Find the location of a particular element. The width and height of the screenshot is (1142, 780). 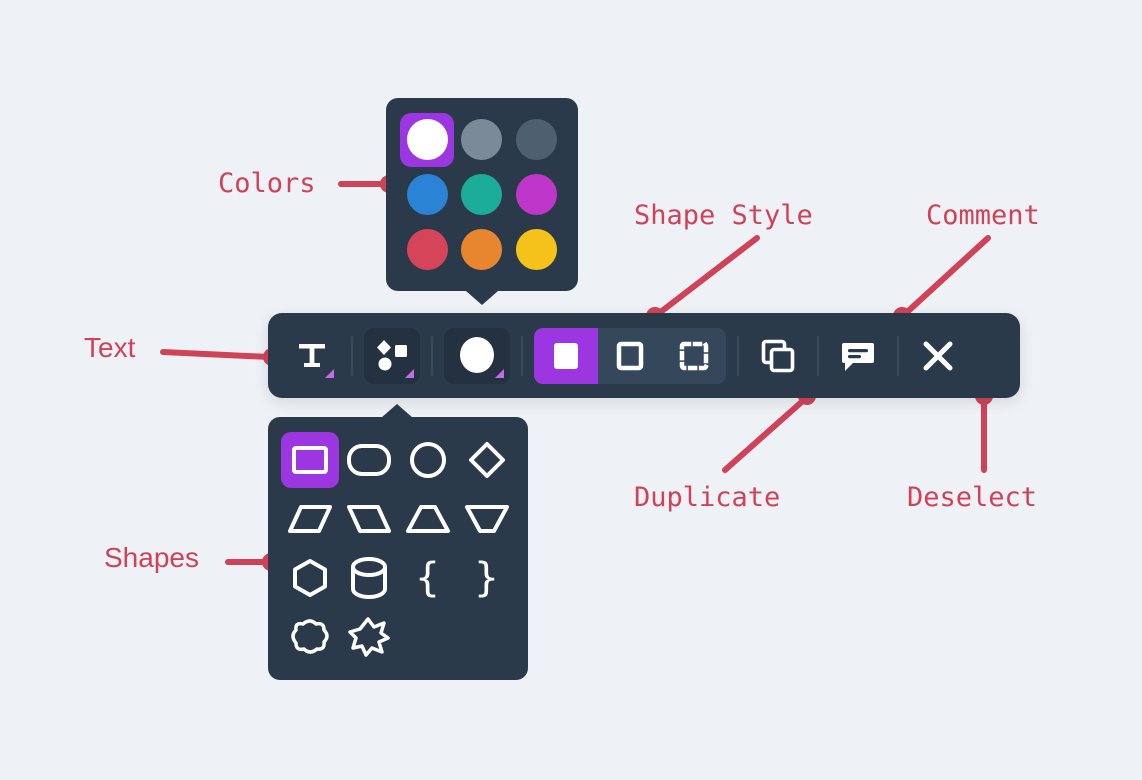

shape-style-group is located at coordinates (630, 355).